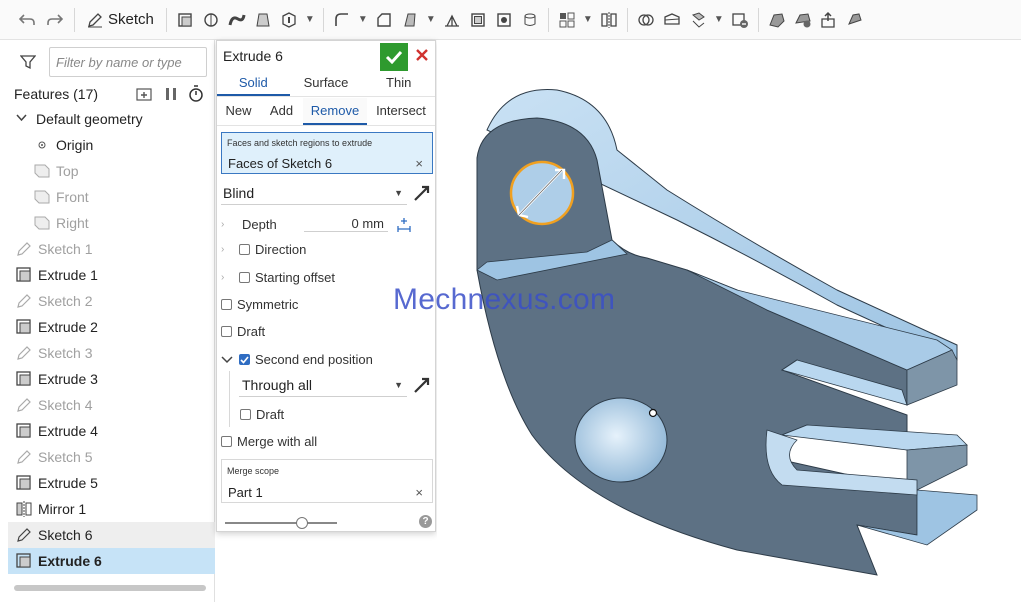 The image size is (1021, 602). Describe the element at coordinates (111, 249) in the screenshot. I see `tree-item-sketch: Sketch 1` at that location.